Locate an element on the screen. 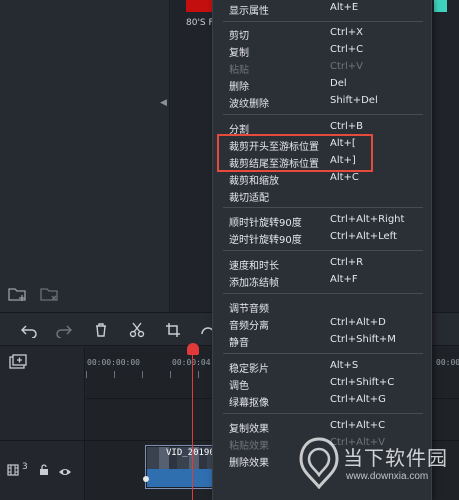 This screenshot has width=459, height=500. media-thumbnail-teal is located at coordinates (440, 6).